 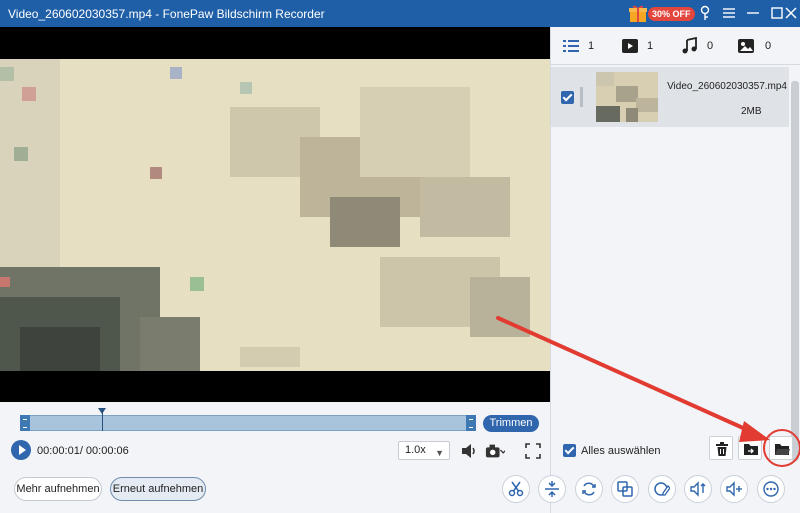 What do you see at coordinates (751, 111) in the screenshot?
I see `file-size: 2MB` at bounding box center [751, 111].